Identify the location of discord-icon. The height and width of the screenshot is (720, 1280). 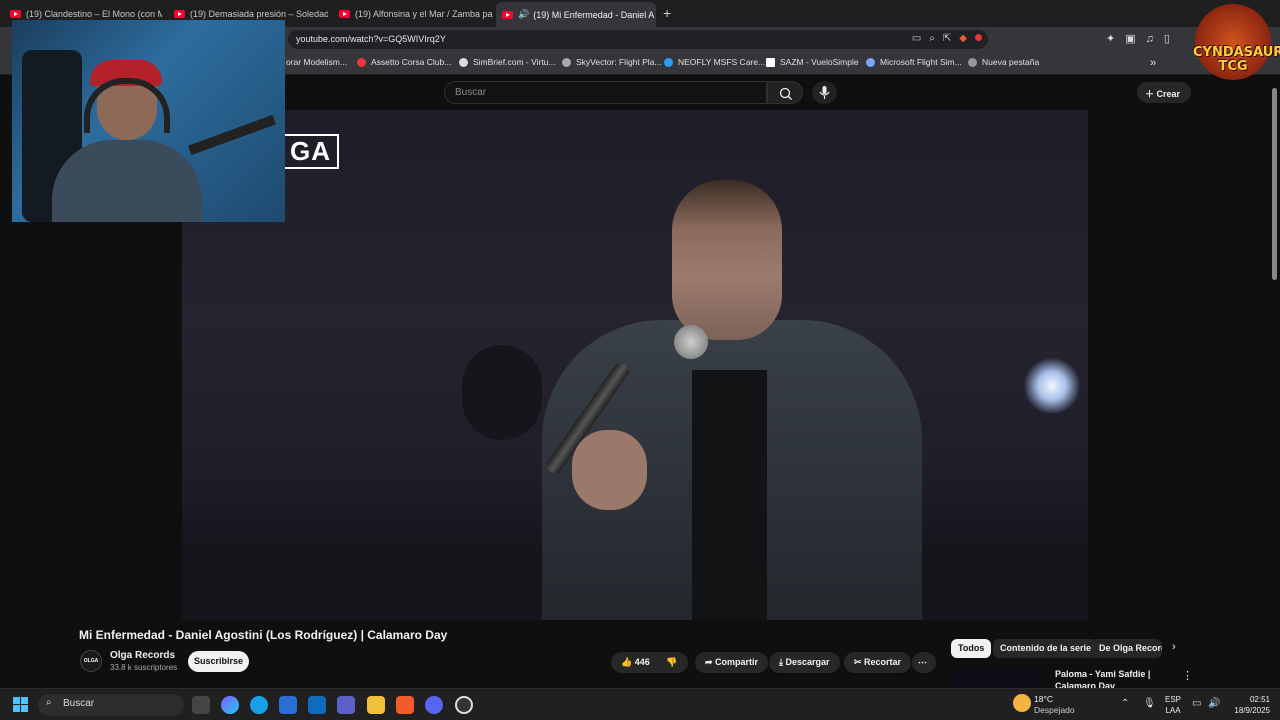
(434, 705).